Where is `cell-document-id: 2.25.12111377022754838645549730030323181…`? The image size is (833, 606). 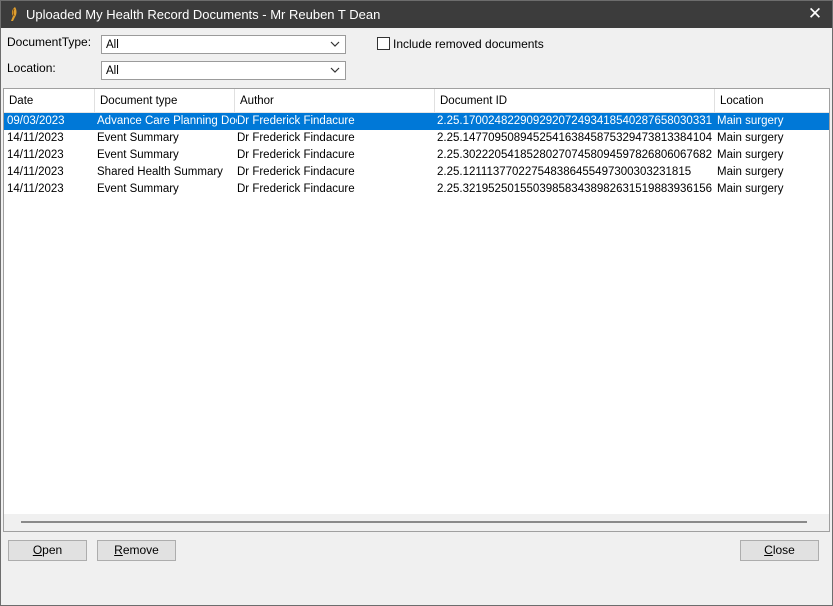 cell-document-id: 2.25.12111377022754838645549730030323181… is located at coordinates (564, 172).